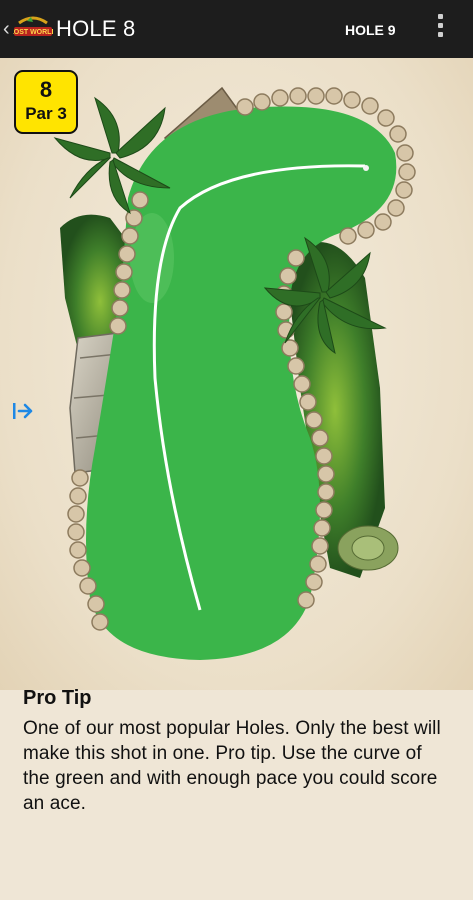  I want to click on svg-text: LOST WORLD, so click(33, 32).